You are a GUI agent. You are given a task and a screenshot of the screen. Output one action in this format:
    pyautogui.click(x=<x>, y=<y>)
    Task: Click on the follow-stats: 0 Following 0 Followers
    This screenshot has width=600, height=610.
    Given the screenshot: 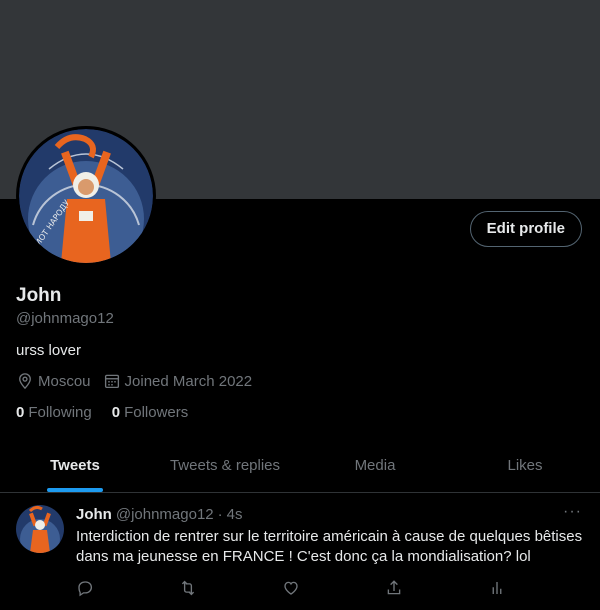 What is the action you would take?
    pyautogui.click(x=112, y=412)
    